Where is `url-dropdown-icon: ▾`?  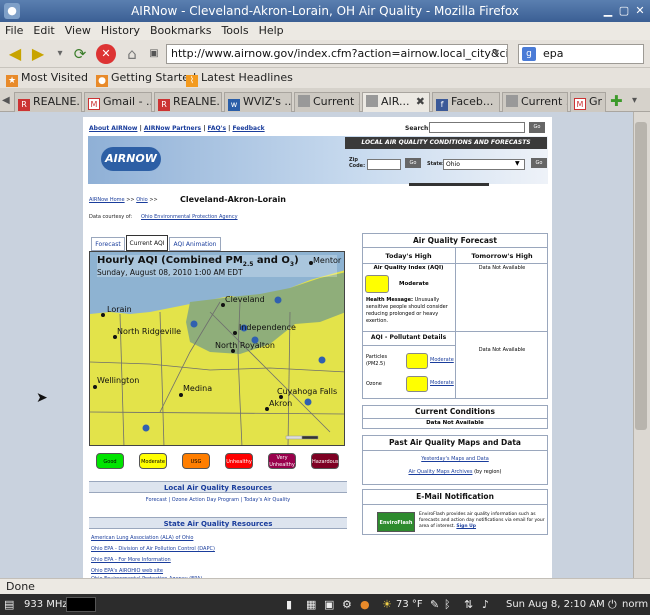
url-dropdown-icon: ▾ is located at coordinates (496, 52).